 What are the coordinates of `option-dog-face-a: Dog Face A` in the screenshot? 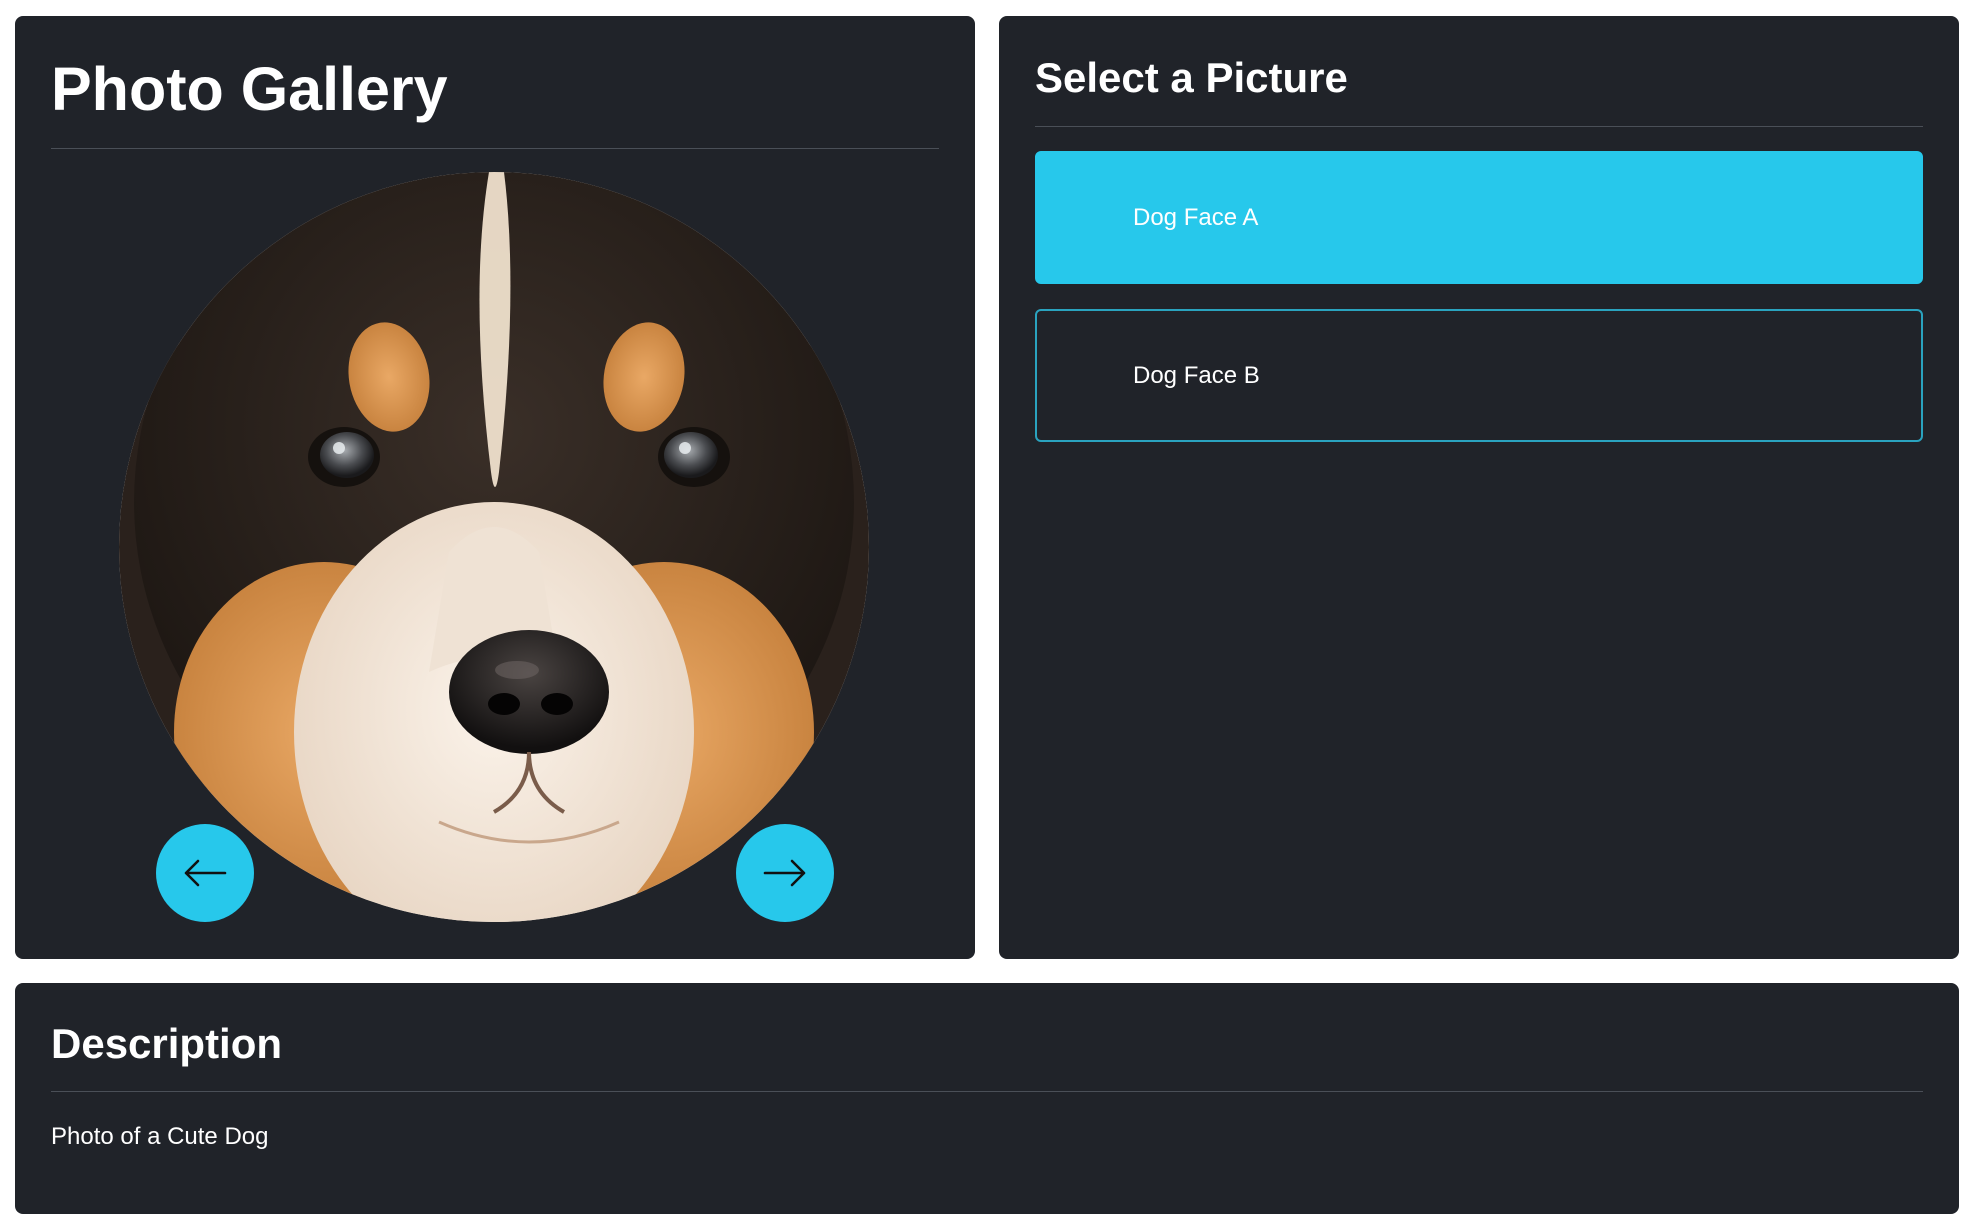 It's located at (1479, 217).